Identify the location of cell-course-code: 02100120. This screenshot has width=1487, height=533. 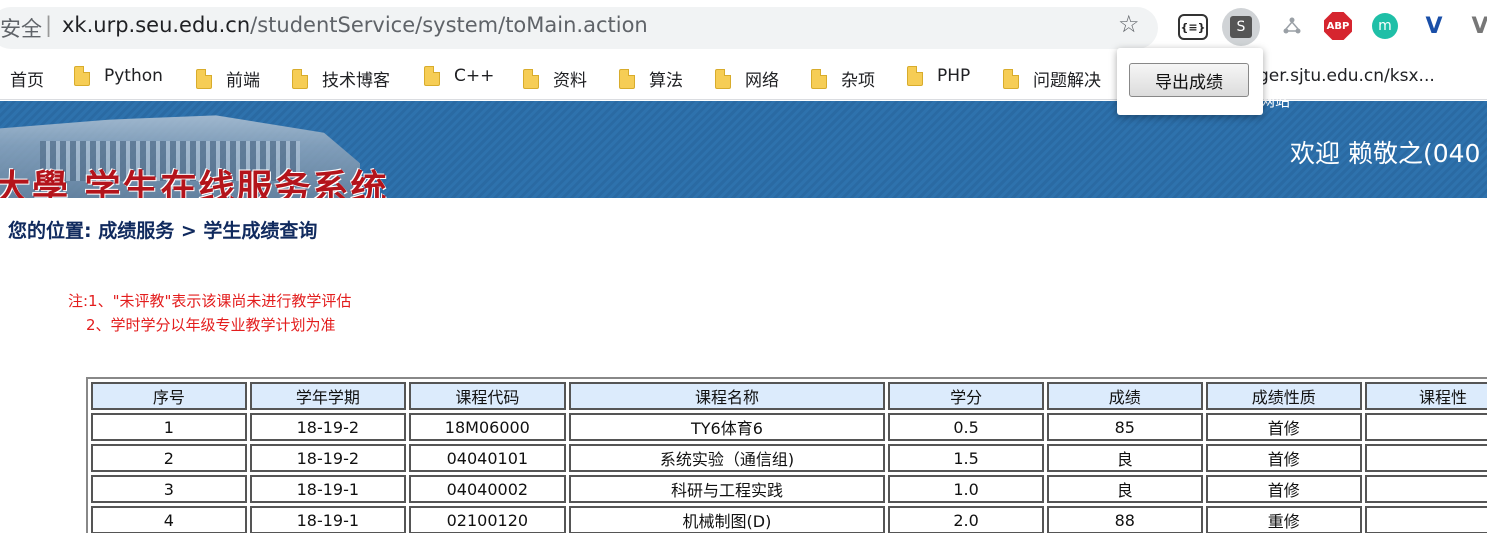
(487, 519).